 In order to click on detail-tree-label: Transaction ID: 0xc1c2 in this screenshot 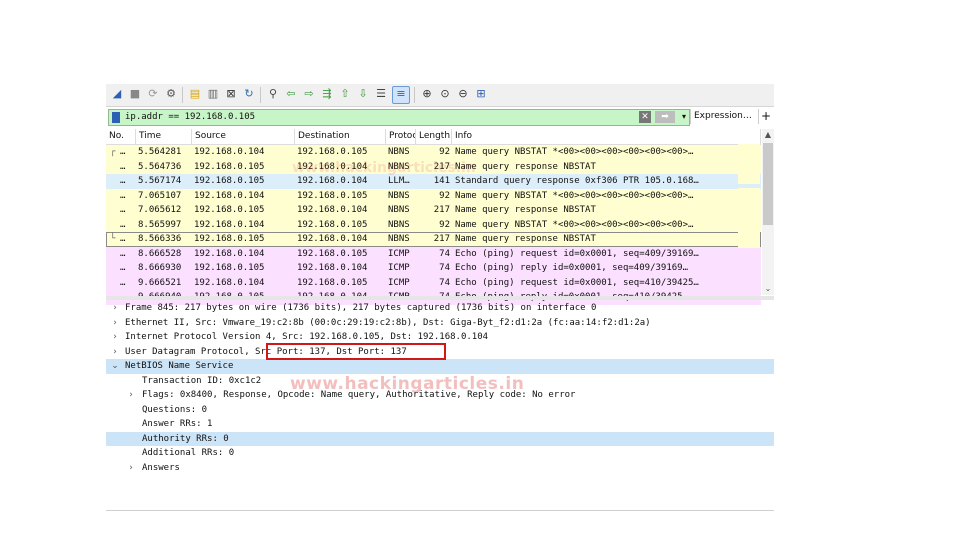, I will do `click(202, 380)`.